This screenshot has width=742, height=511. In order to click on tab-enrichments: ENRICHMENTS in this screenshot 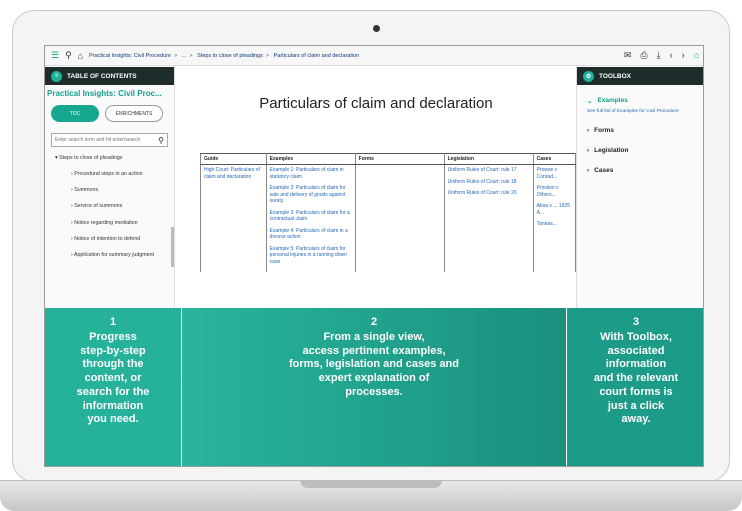, I will do `click(134, 113)`.